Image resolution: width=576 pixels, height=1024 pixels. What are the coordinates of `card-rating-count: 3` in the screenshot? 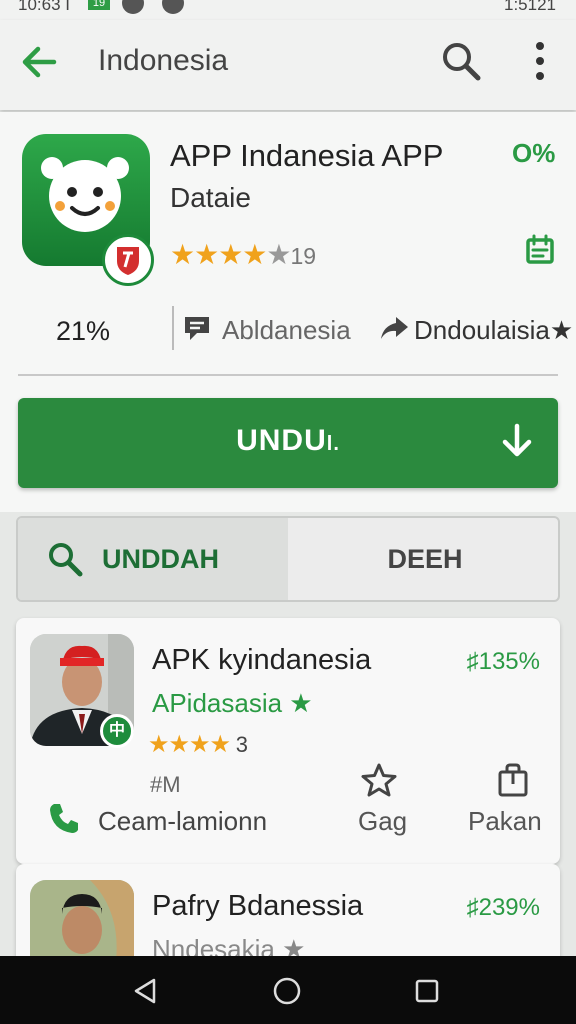 It's located at (241, 744).